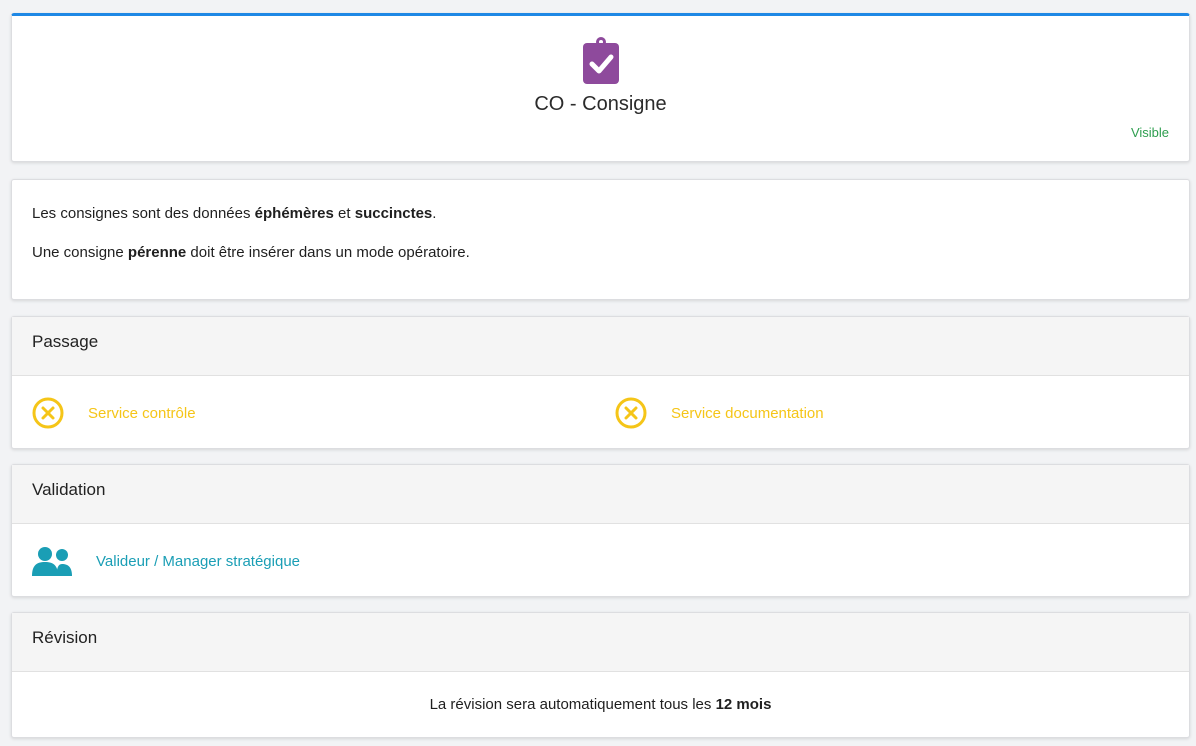 This screenshot has height=746, width=1196. What do you see at coordinates (600, 346) in the screenshot?
I see `passage-header: Passage` at bounding box center [600, 346].